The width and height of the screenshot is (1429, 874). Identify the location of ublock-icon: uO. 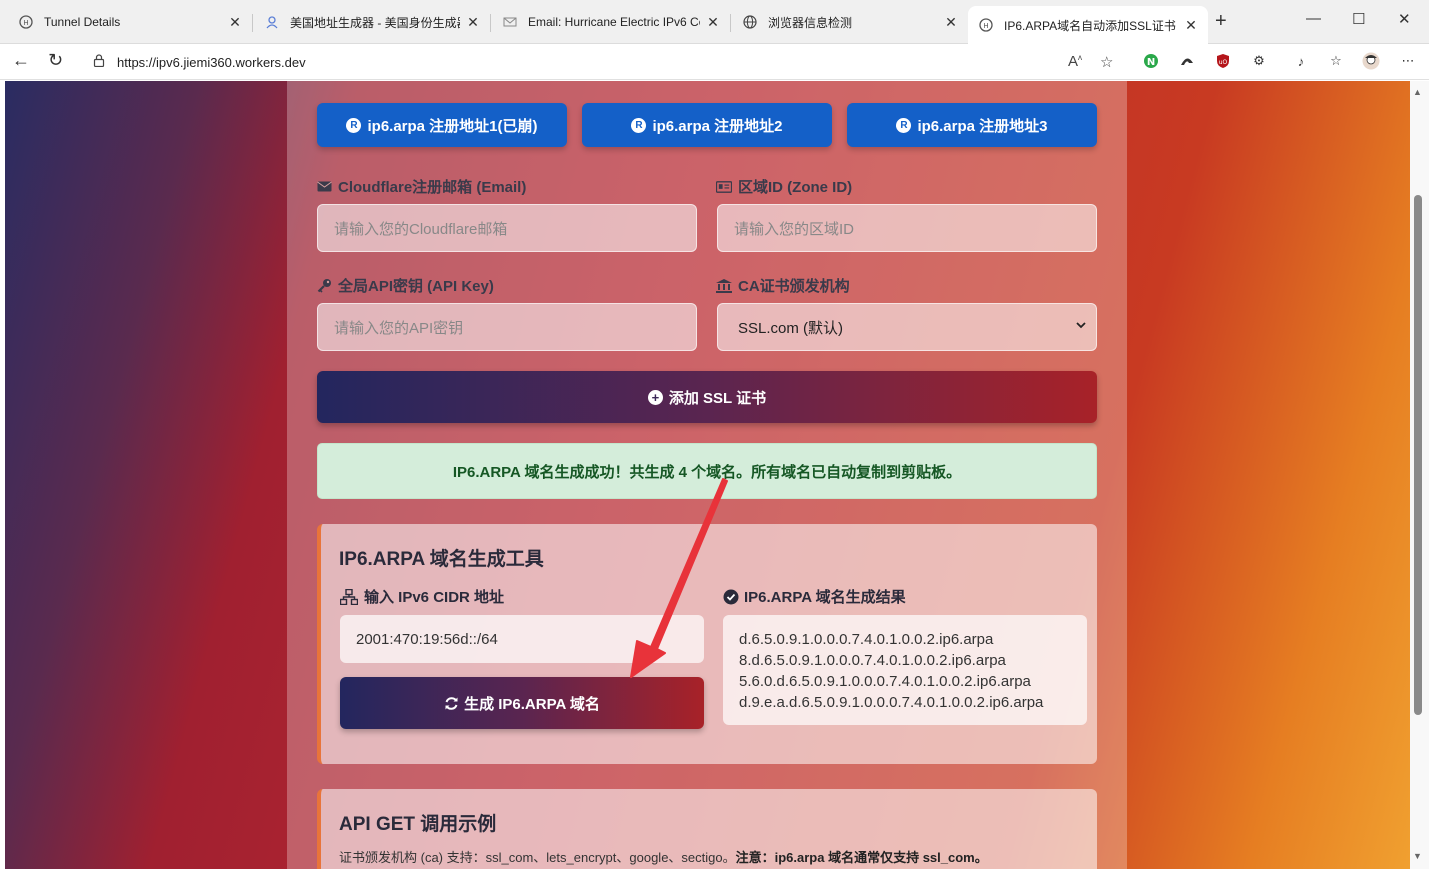
(1223, 61).